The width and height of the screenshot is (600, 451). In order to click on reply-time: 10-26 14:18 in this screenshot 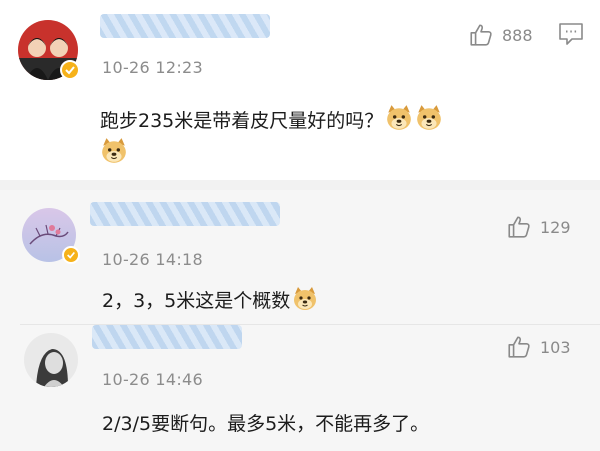, I will do `click(152, 259)`.